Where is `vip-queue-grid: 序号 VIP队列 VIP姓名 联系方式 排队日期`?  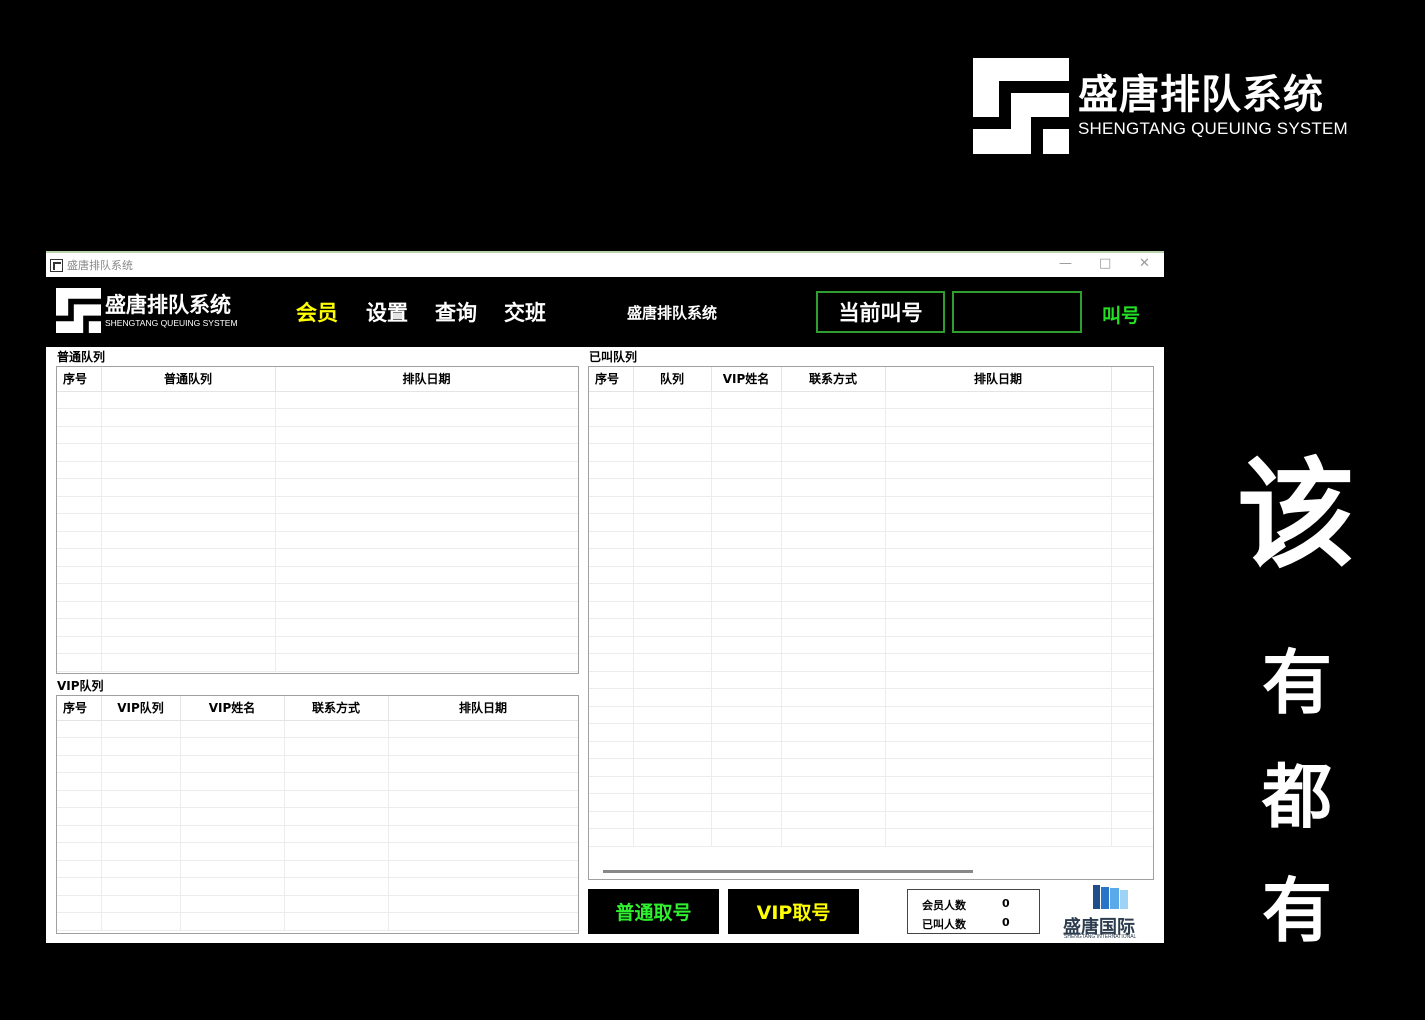 vip-queue-grid: 序号 VIP队列 VIP姓名 联系方式 排队日期 is located at coordinates (317, 814).